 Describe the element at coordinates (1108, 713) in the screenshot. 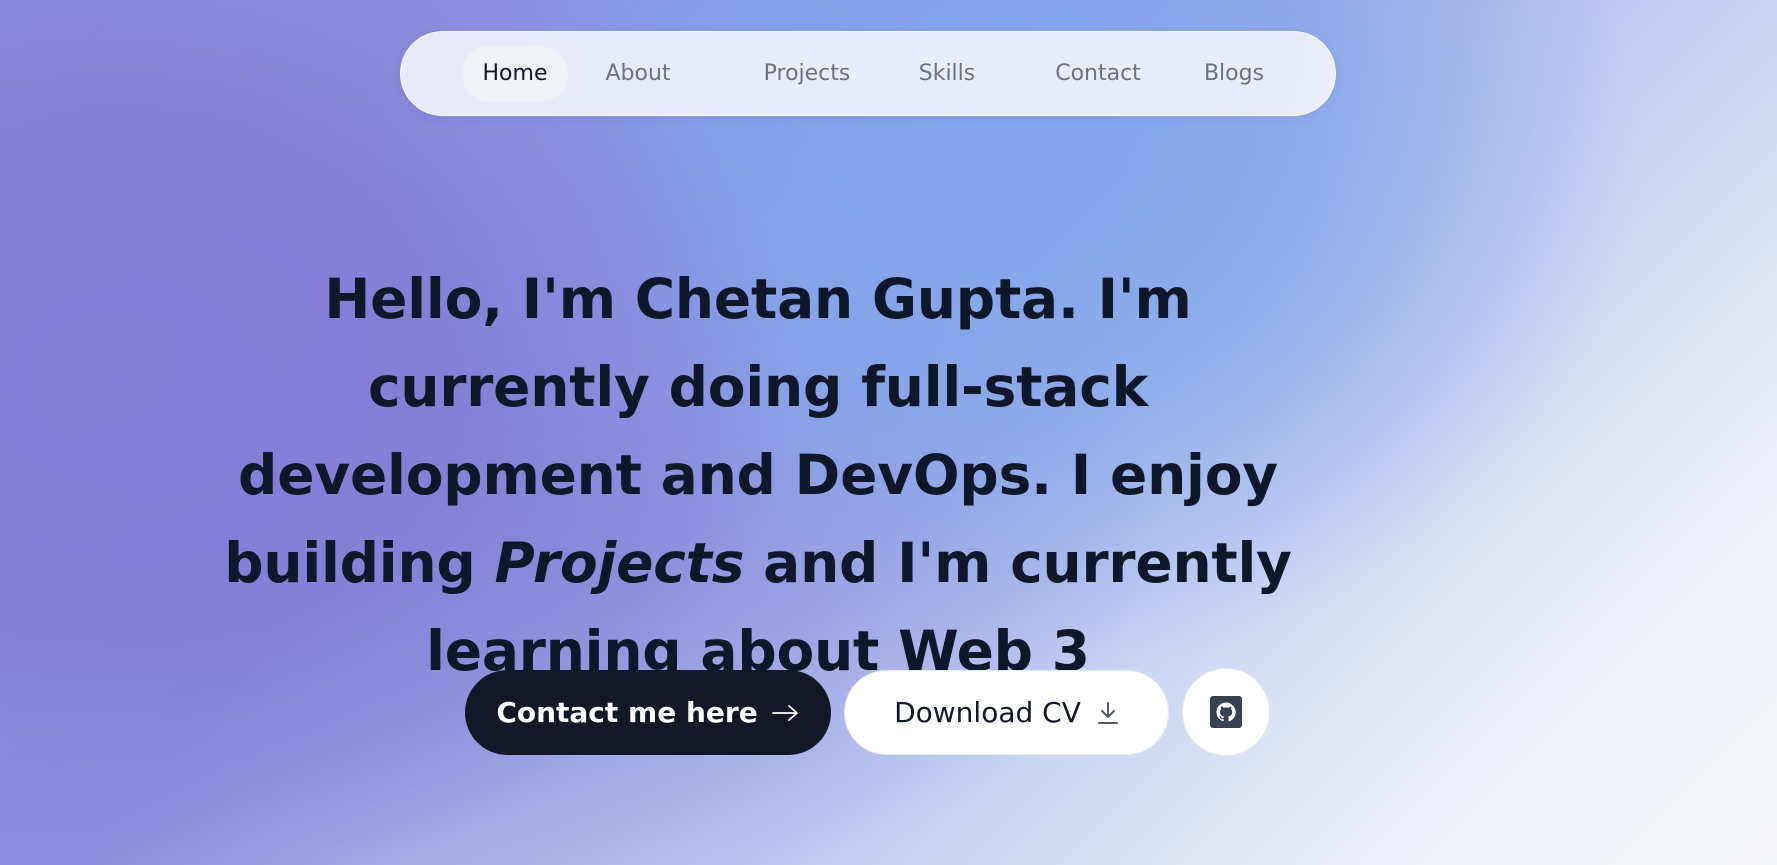

I see `download-icon` at that location.